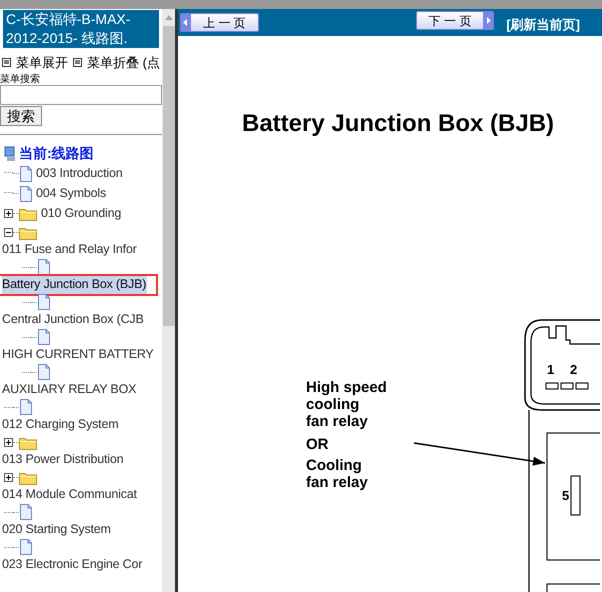 This screenshot has width=602, height=592. I want to click on tree-item: Central Junction Box (CJB, so click(73, 319).